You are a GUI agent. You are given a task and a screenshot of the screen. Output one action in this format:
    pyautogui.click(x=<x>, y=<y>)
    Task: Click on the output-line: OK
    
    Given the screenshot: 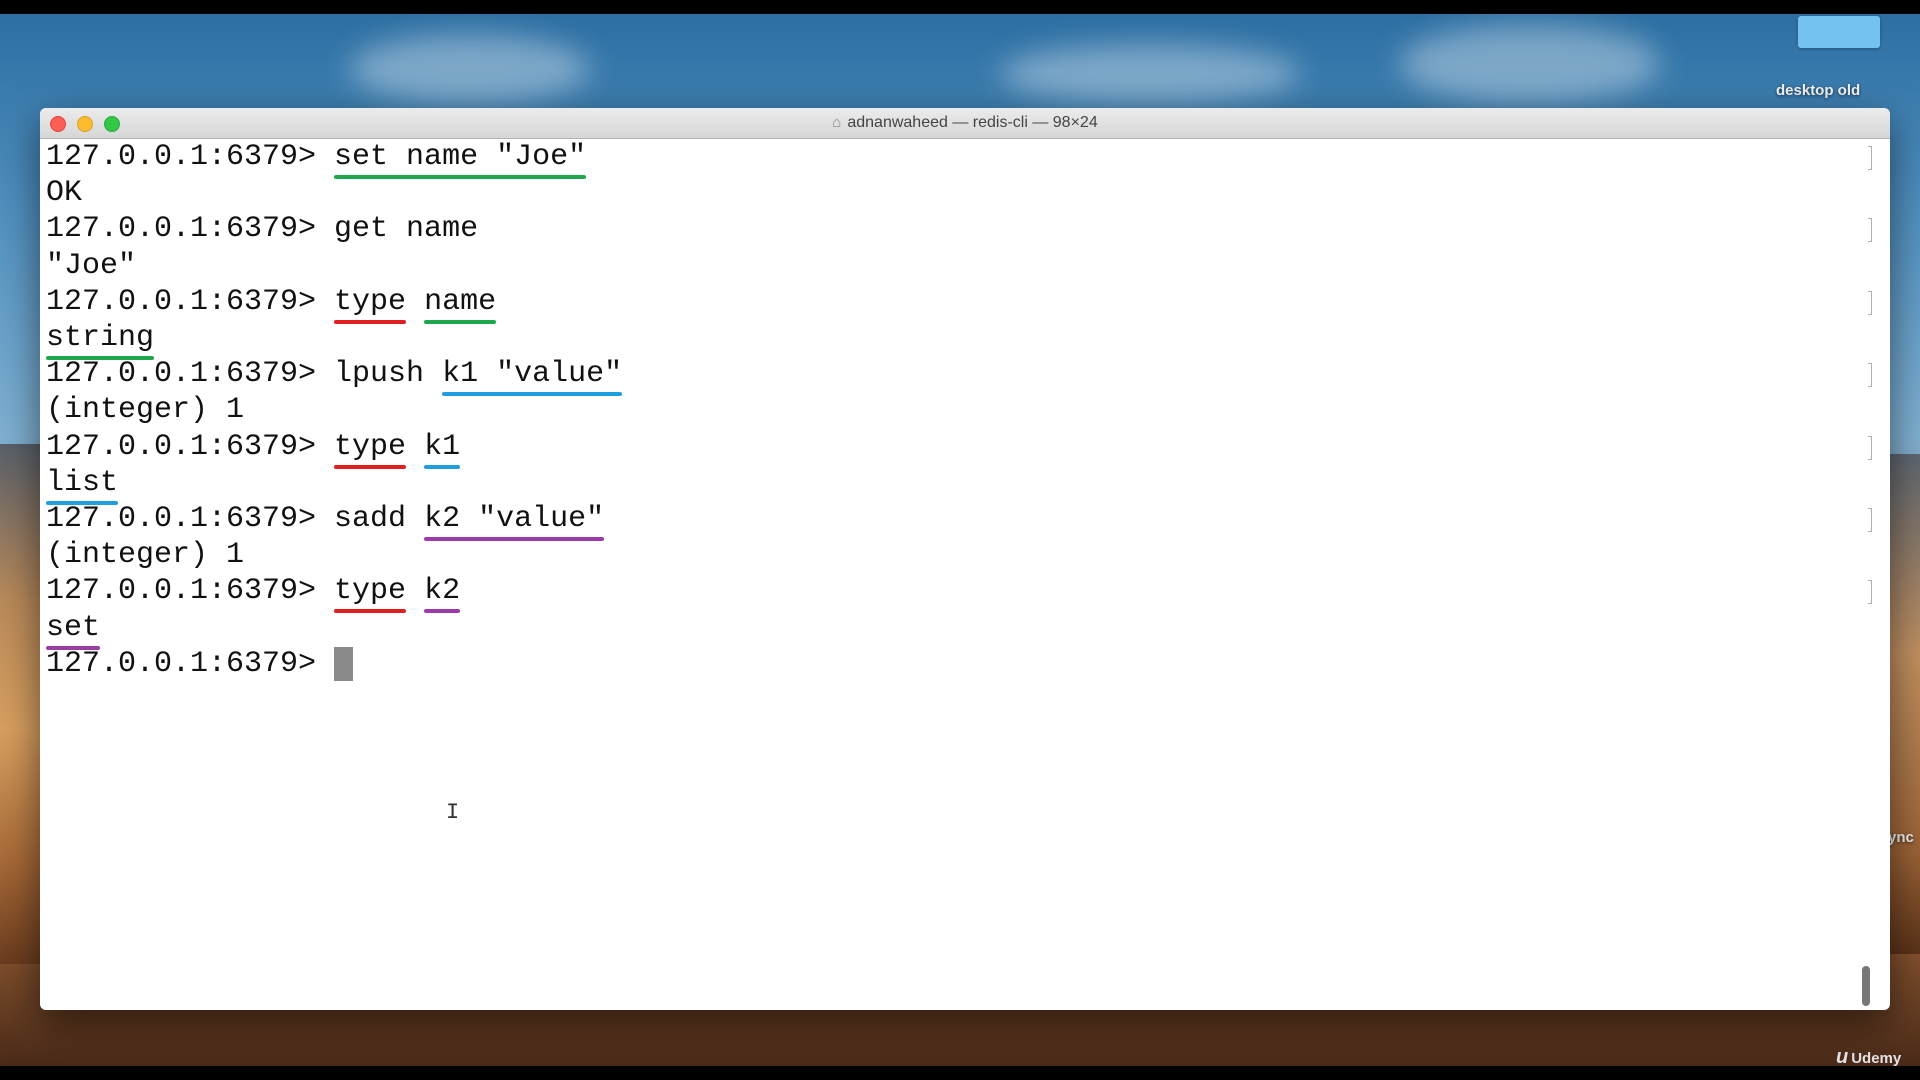 What is the action you would take?
    pyautogui.click(x=64, y=193)
    